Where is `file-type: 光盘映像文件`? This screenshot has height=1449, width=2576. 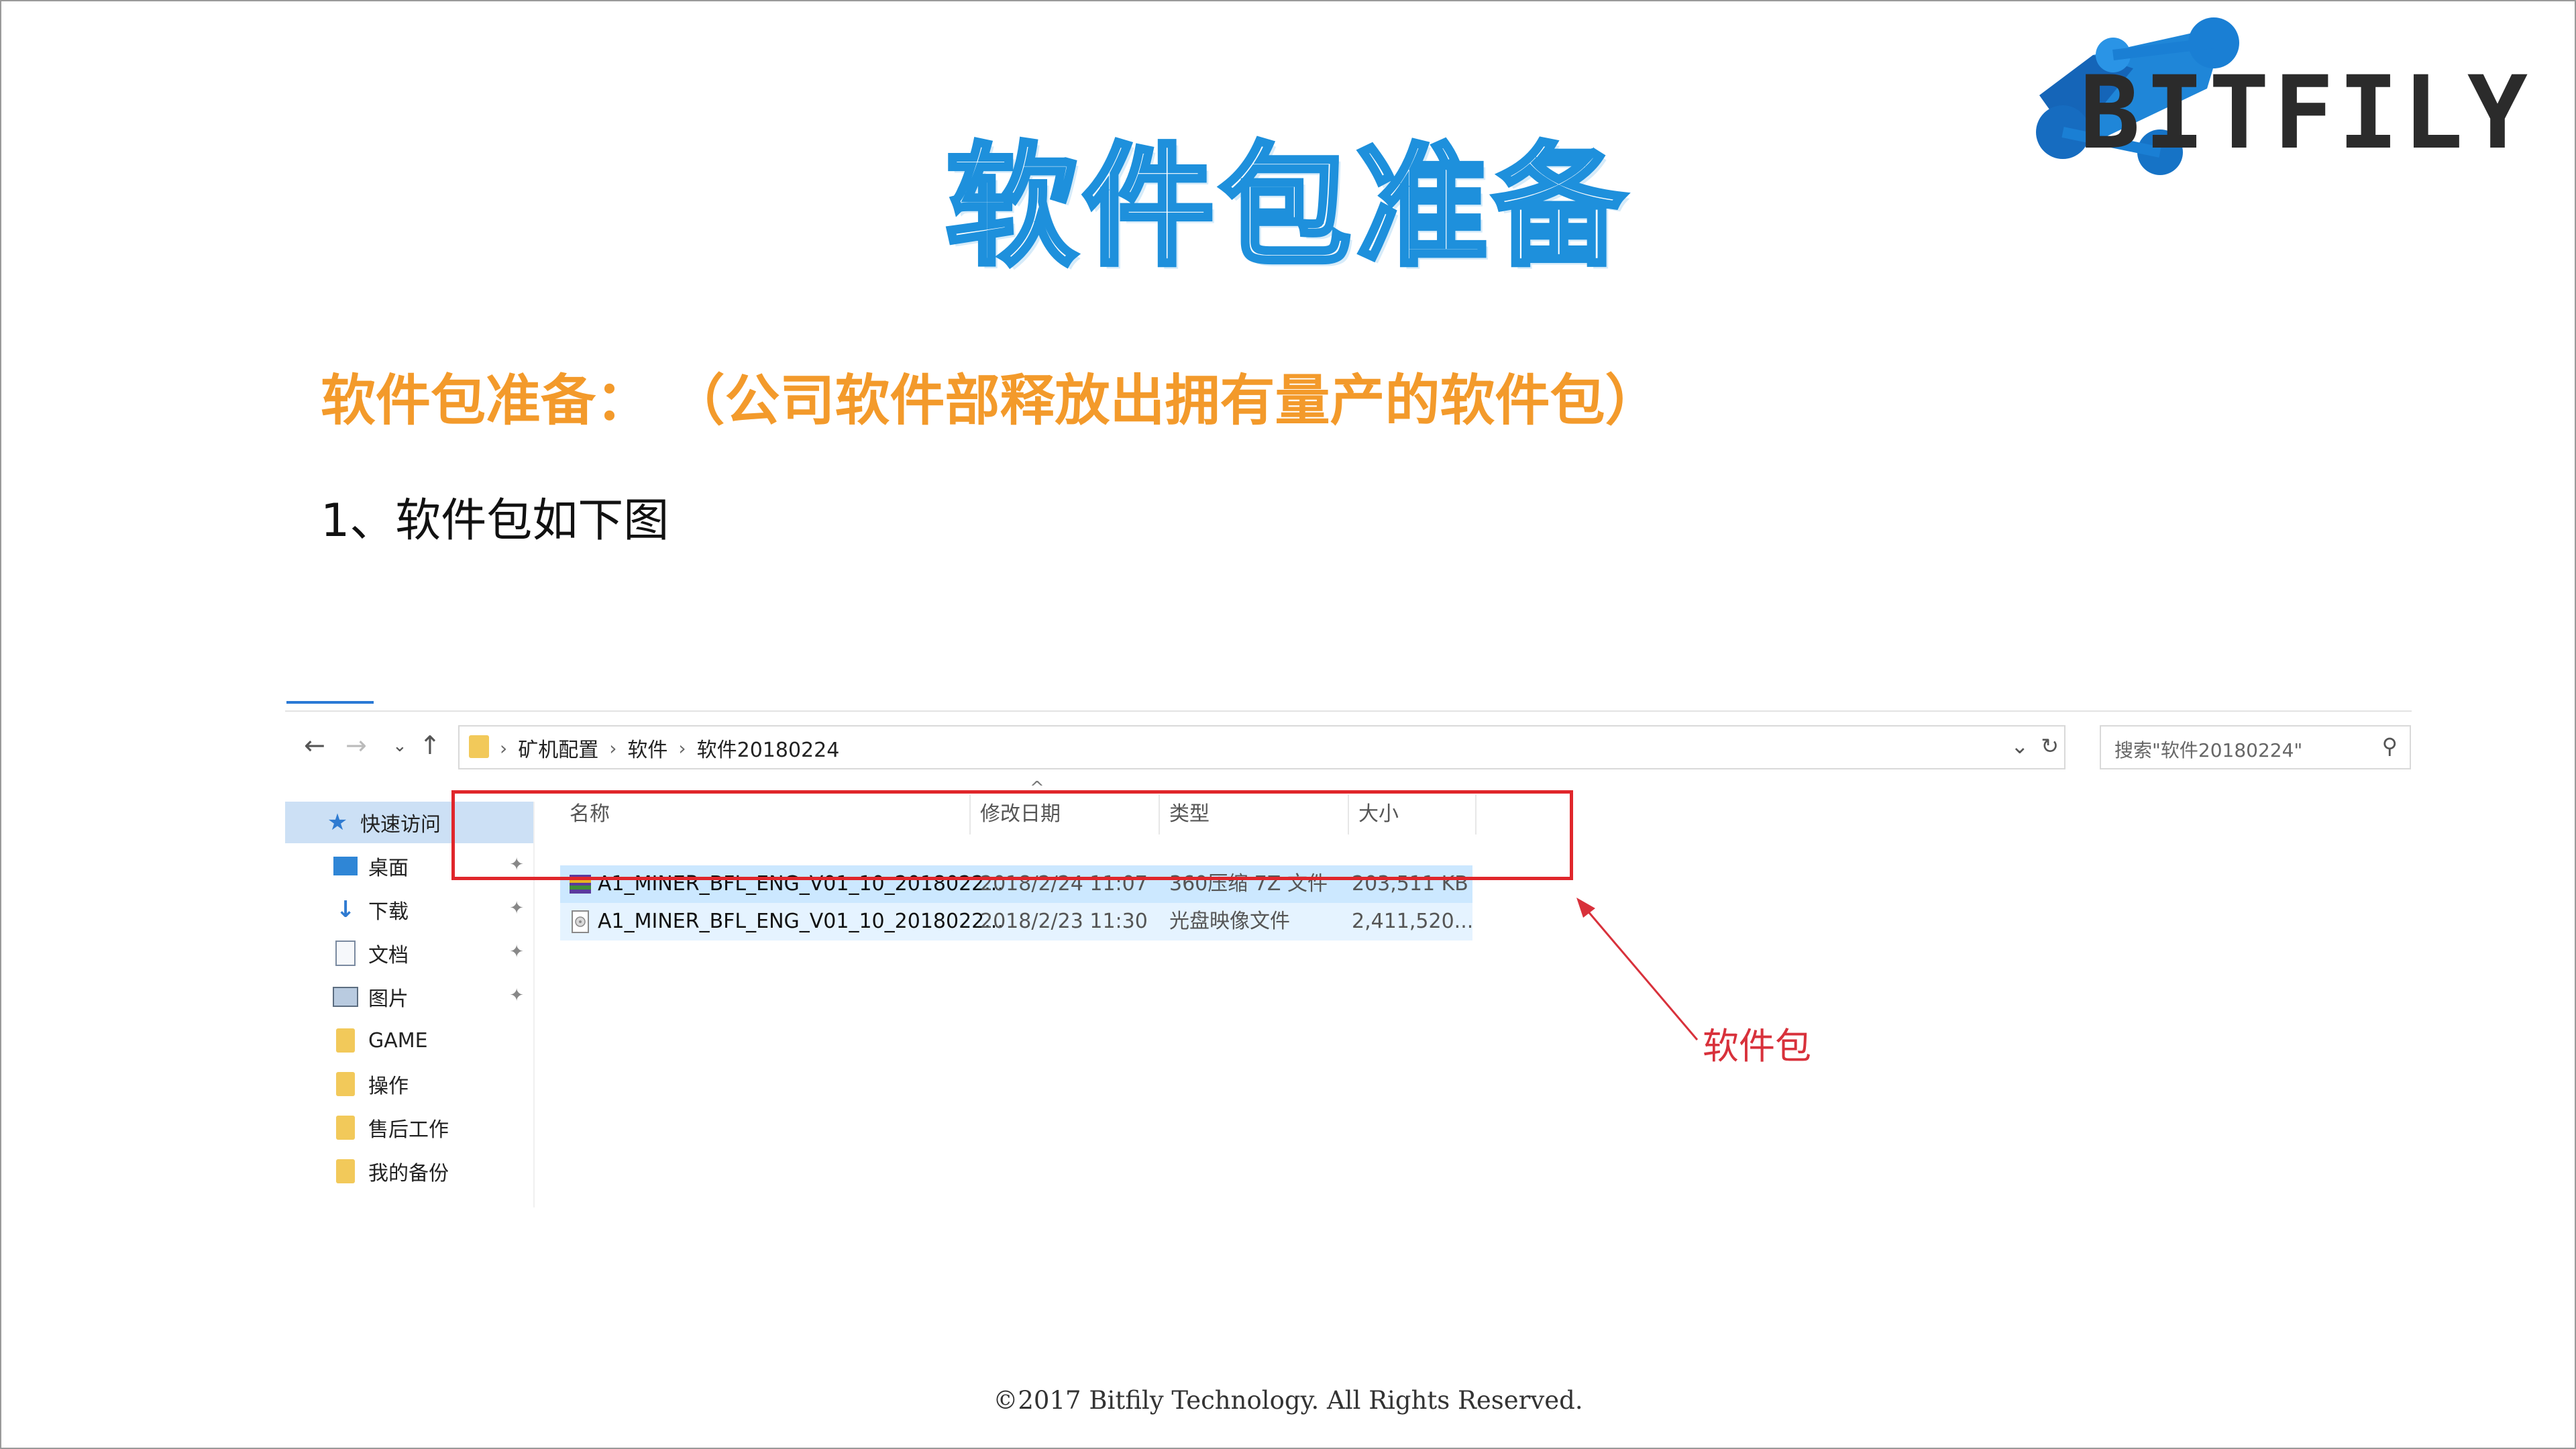
file-type: 光盘映像文件 is located at coordinates (1229, 921).